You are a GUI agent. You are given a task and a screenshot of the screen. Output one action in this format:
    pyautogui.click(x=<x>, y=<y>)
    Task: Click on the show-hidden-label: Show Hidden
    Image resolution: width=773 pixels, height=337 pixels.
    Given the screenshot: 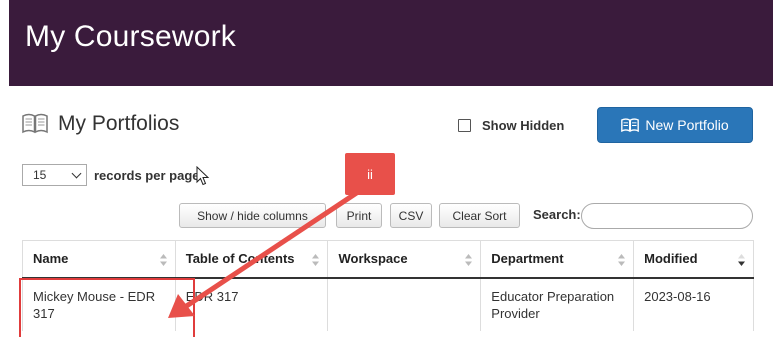 What is the action you would take?
    pyautogui.click(x=523, y=125)
    